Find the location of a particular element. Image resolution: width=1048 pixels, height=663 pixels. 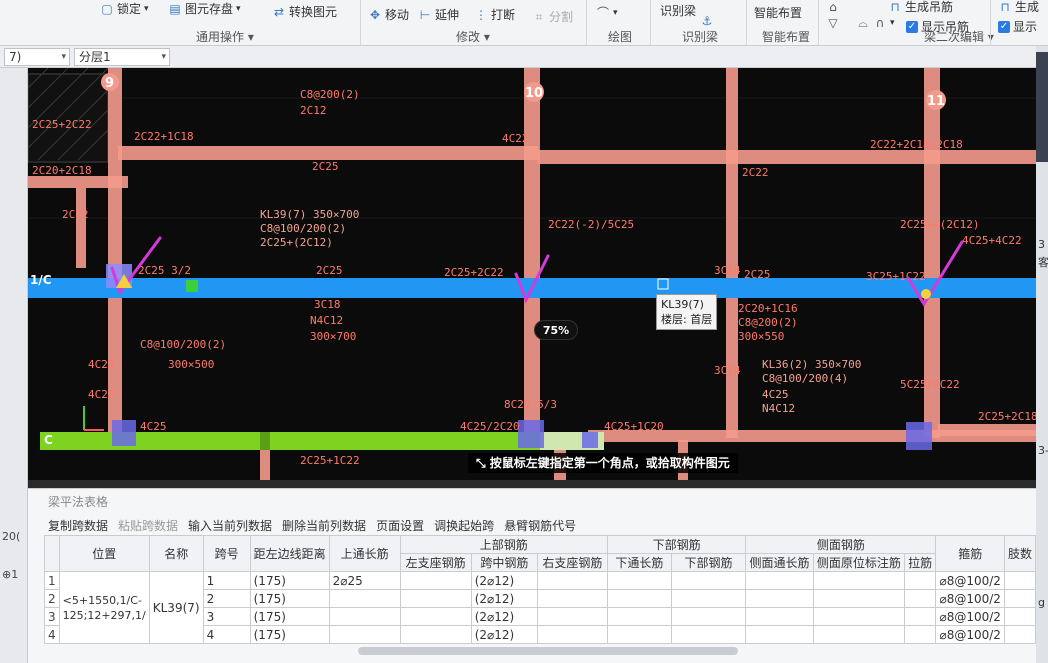

show-checkbox-2: ✓ 显示 is located at coordinates (1017, 26).